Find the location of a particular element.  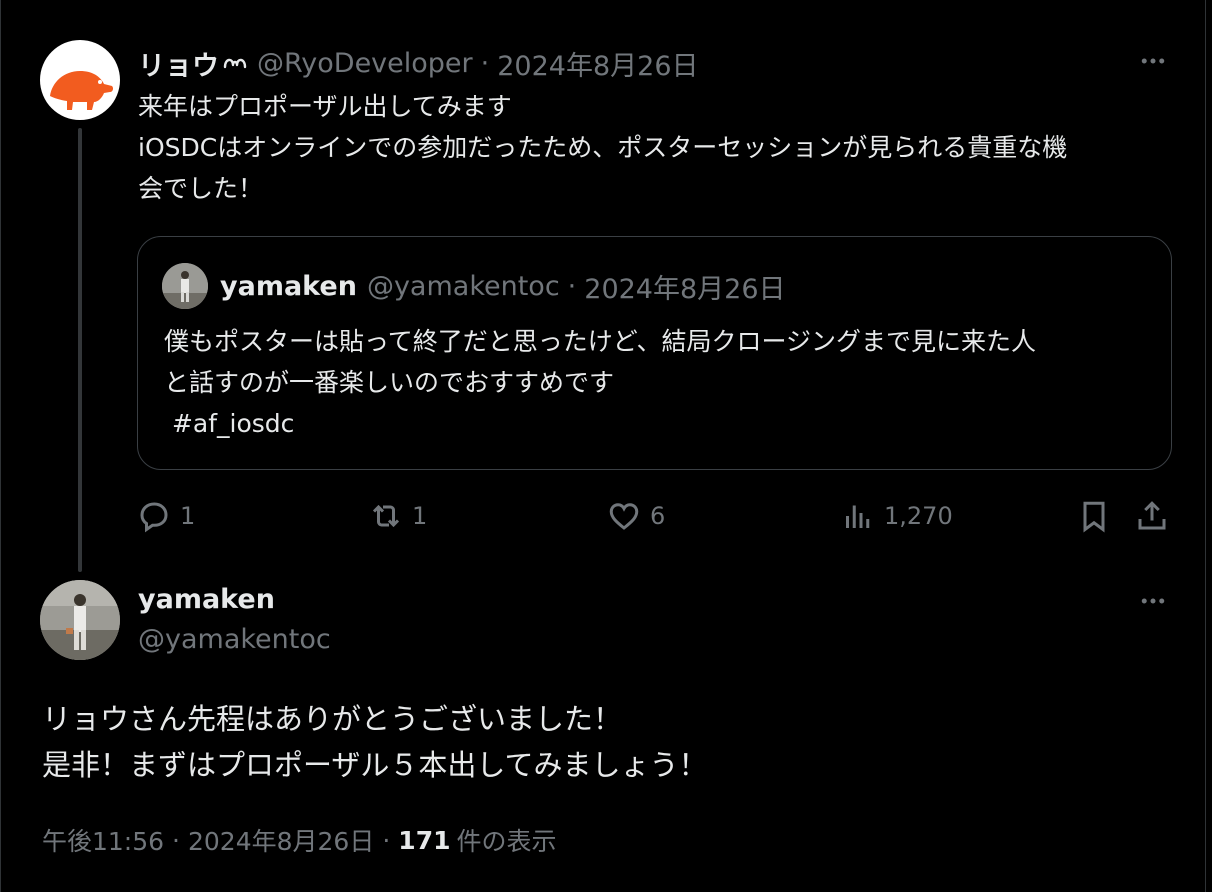

tweet-text-line: 来年はプロポーザル出してみます is located at coordinates (325, 106).